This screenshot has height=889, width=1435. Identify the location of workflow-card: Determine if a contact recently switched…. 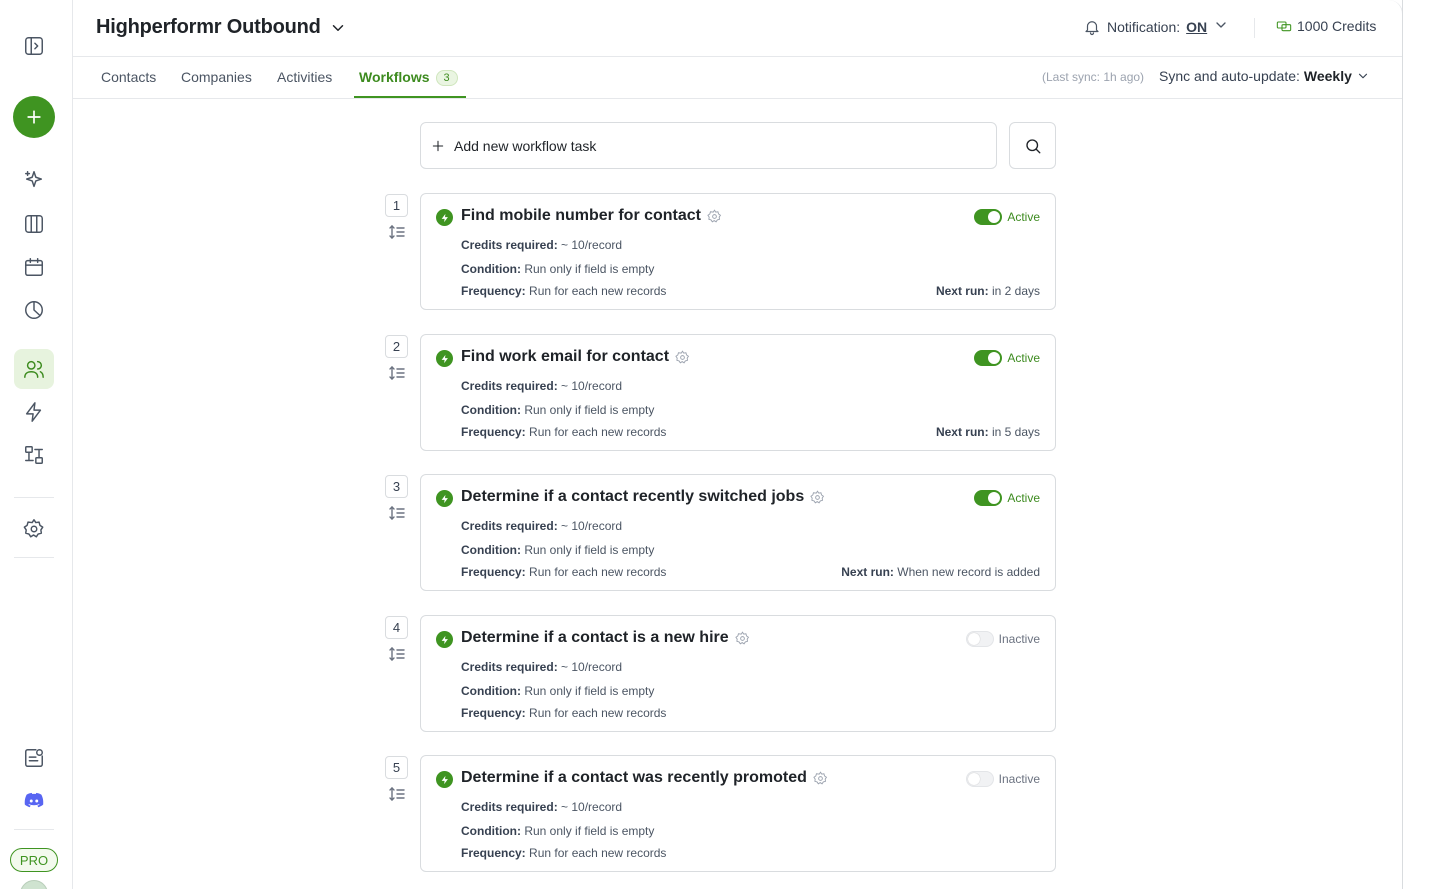
(738, 532).